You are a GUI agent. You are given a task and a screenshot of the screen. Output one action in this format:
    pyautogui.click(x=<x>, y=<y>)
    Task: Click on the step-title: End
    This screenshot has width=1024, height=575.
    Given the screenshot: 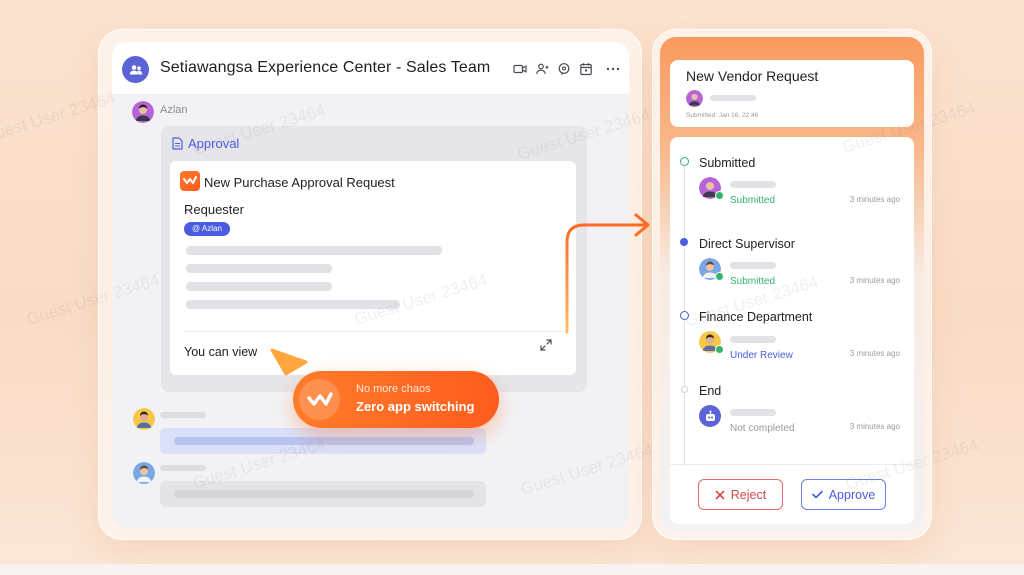 What is the action you would take?
    pyautogui.click(x=710, y=391)
    